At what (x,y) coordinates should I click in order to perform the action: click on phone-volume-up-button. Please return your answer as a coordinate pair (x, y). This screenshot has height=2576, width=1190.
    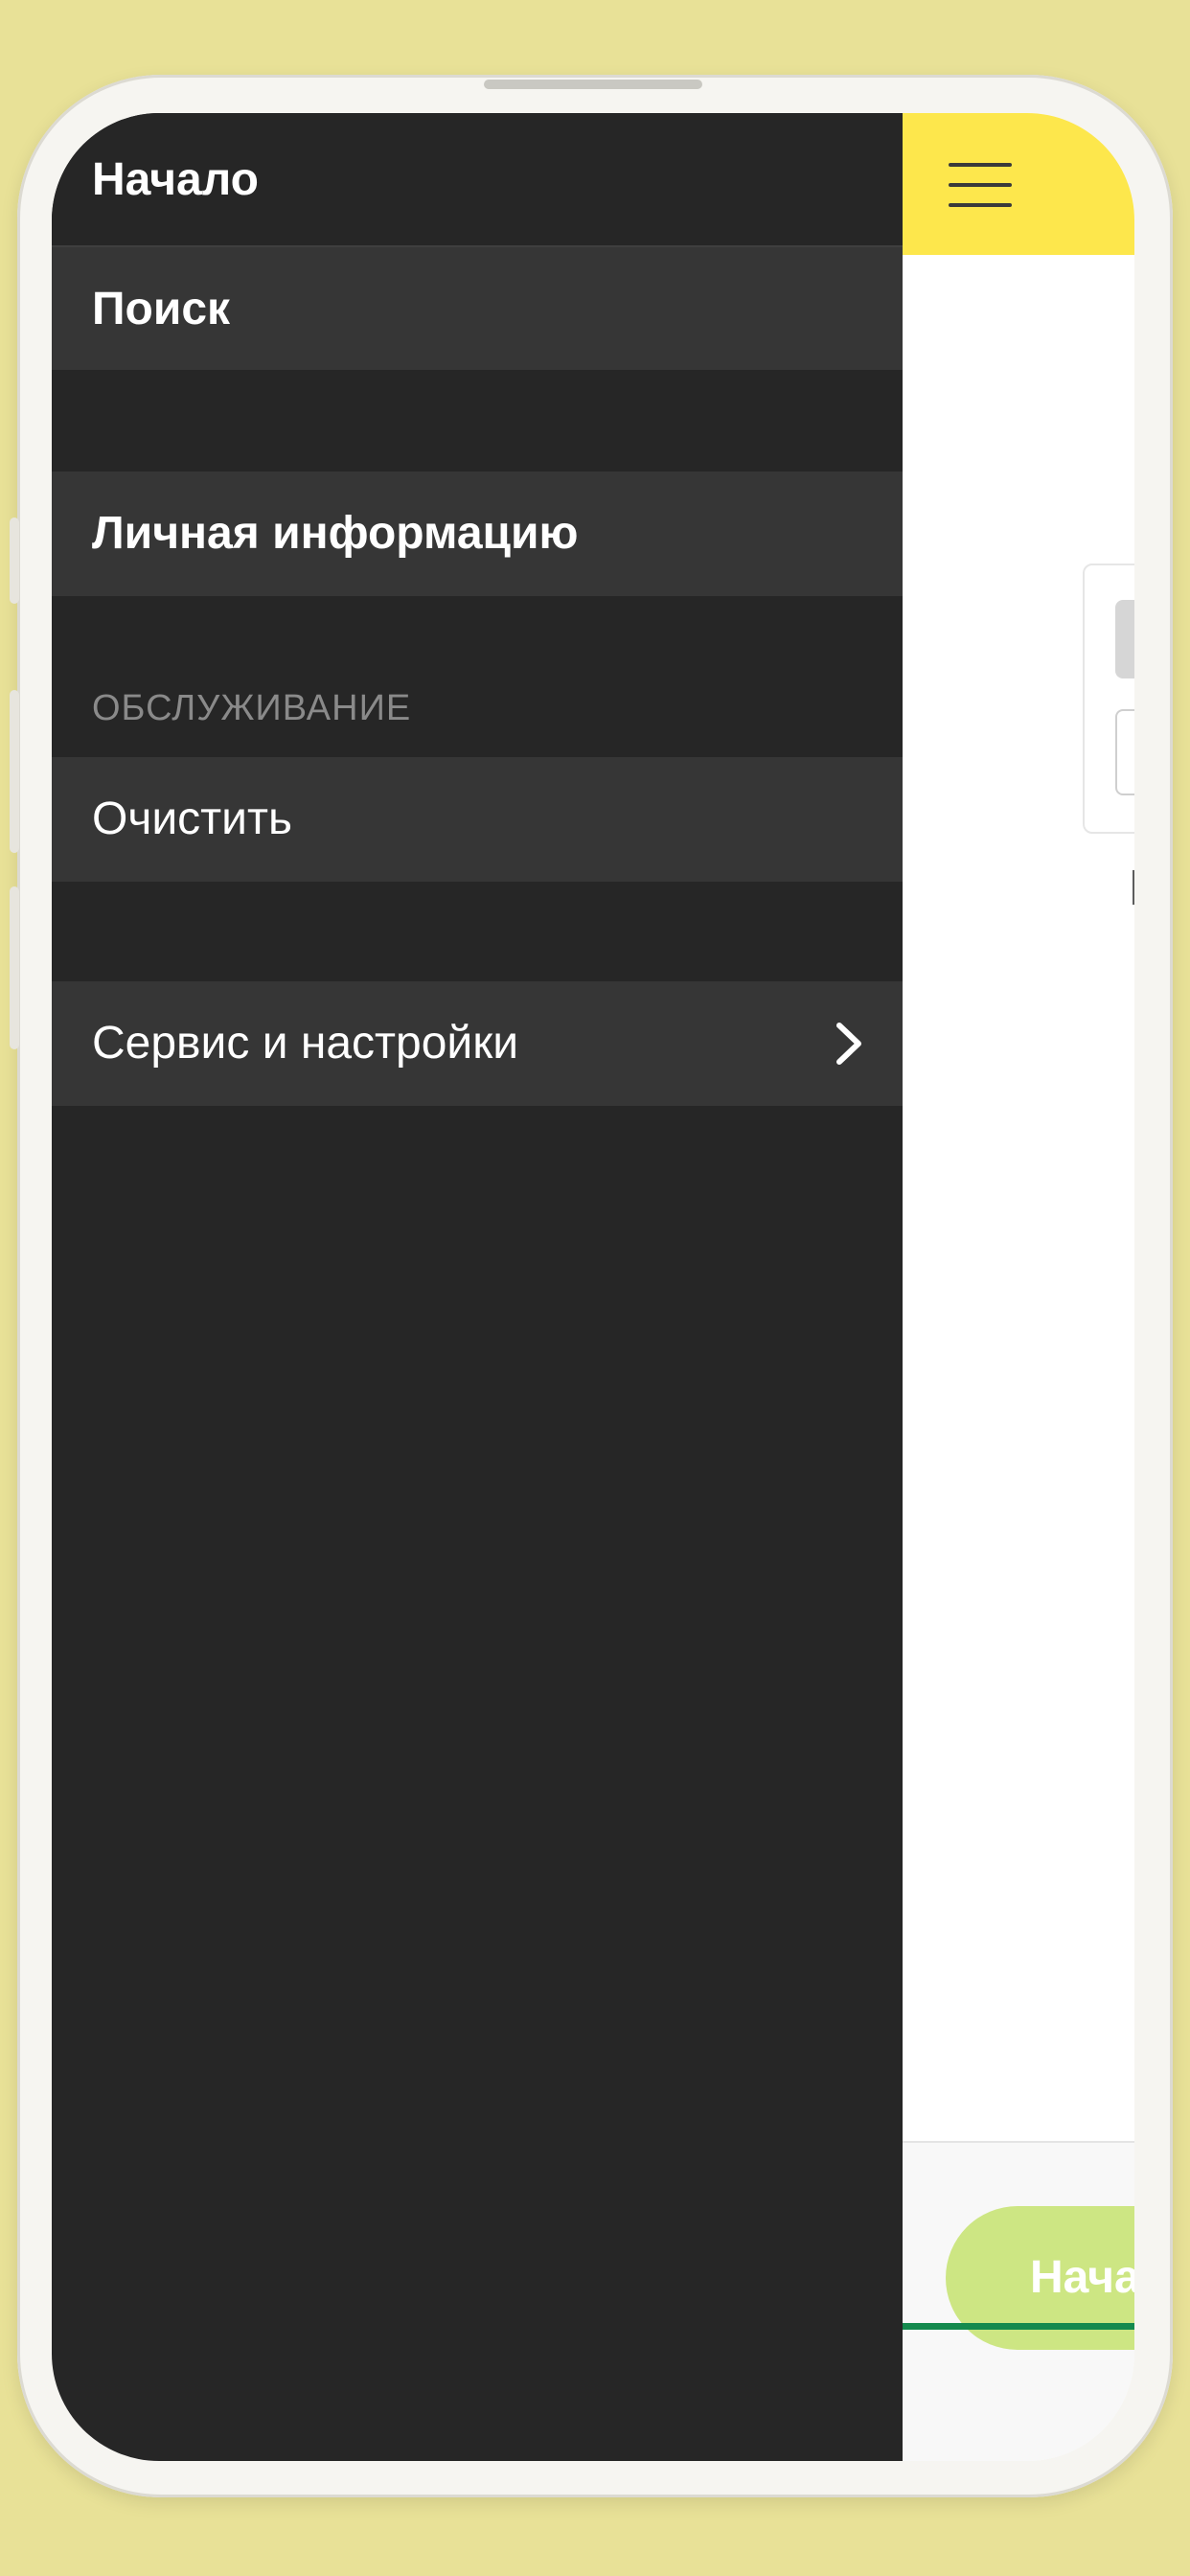
    Looking at the image, I should click on (15, 771).